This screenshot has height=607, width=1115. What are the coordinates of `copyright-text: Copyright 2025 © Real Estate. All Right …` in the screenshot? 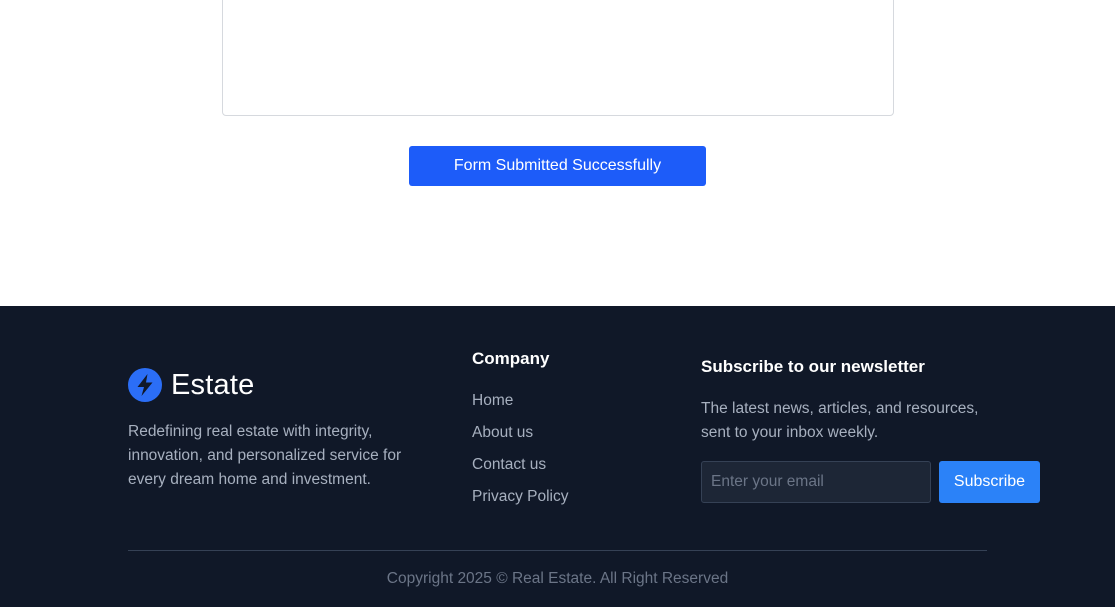 It's located at (557, 578).